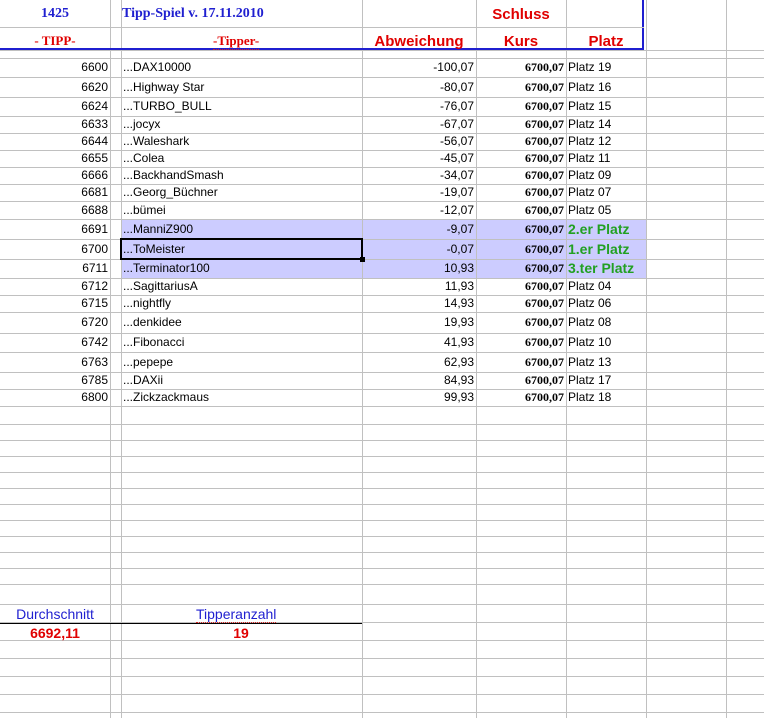 The image size is (764, 718). Describe the element at coordinates (608, 158) in the screenshot. I see `cell-platz: Platz 11` at that location.